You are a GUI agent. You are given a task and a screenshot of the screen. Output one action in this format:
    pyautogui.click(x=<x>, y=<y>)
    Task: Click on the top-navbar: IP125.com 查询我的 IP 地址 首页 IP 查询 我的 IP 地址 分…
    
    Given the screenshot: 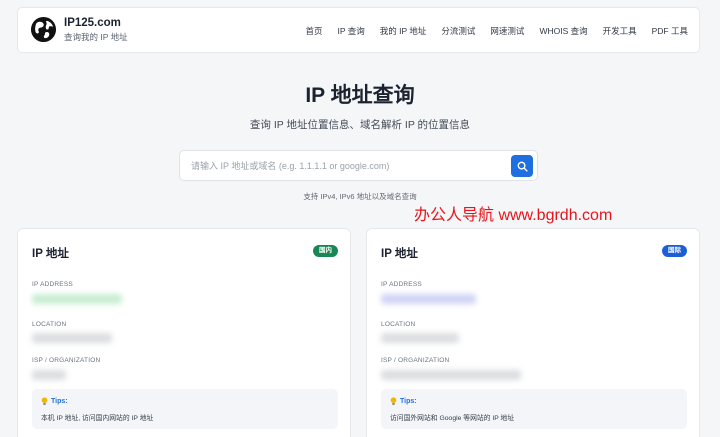 What is the action you would take?
    pyautogui.click(x=358, y=30)
    